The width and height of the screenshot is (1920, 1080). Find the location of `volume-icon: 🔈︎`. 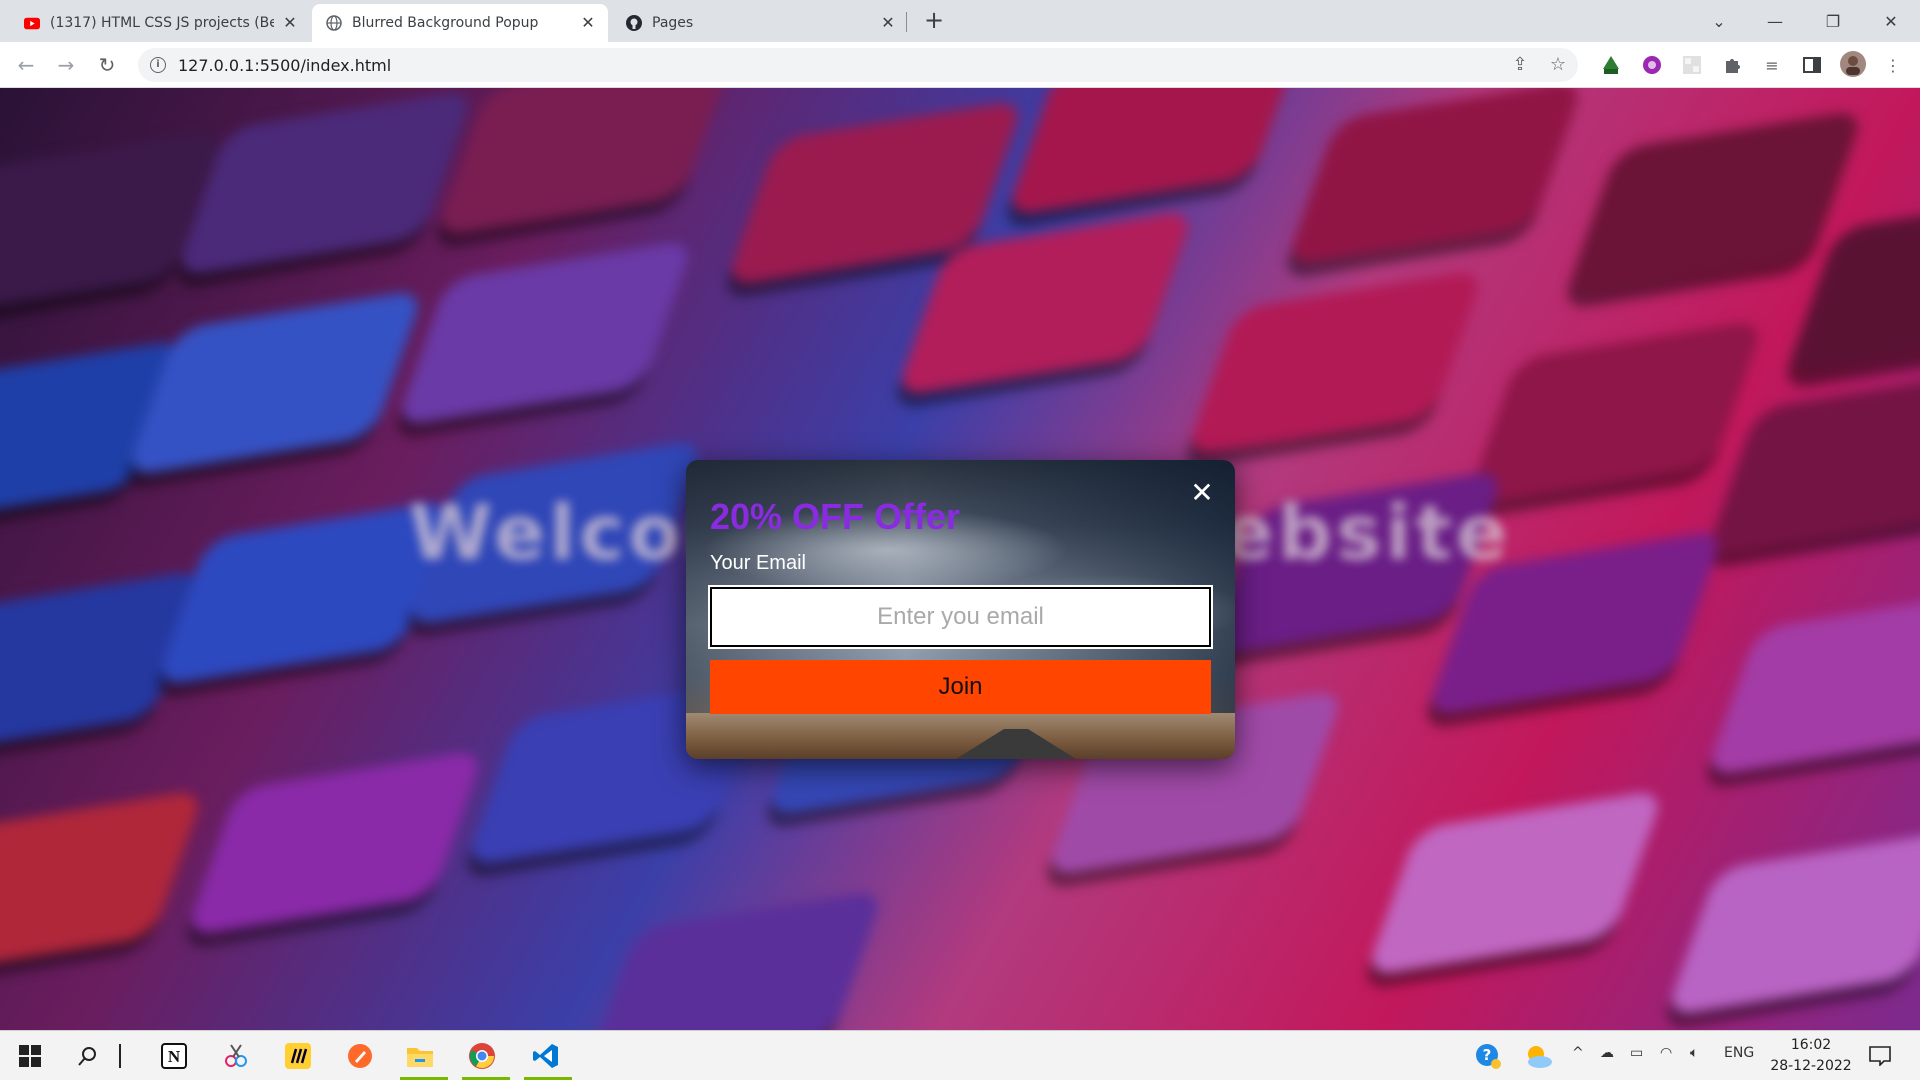

volume-icon: 🔈︎ is located at coordinates (1694, 1053).